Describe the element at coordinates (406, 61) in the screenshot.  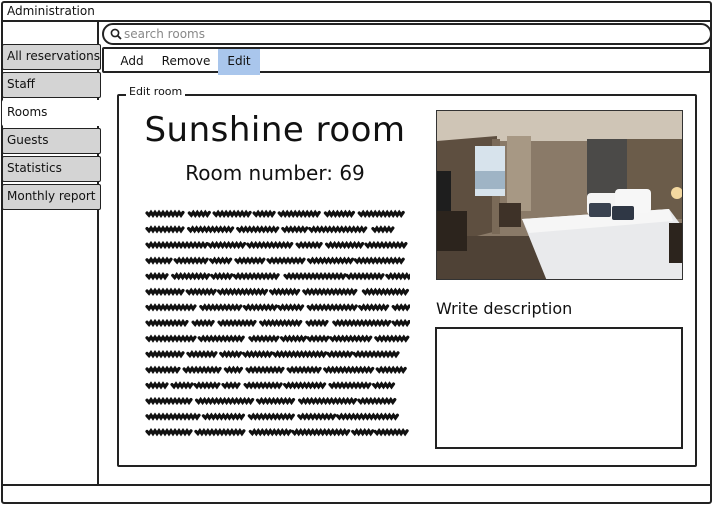
I see `toolbar: Add Remove Edit` at that location.